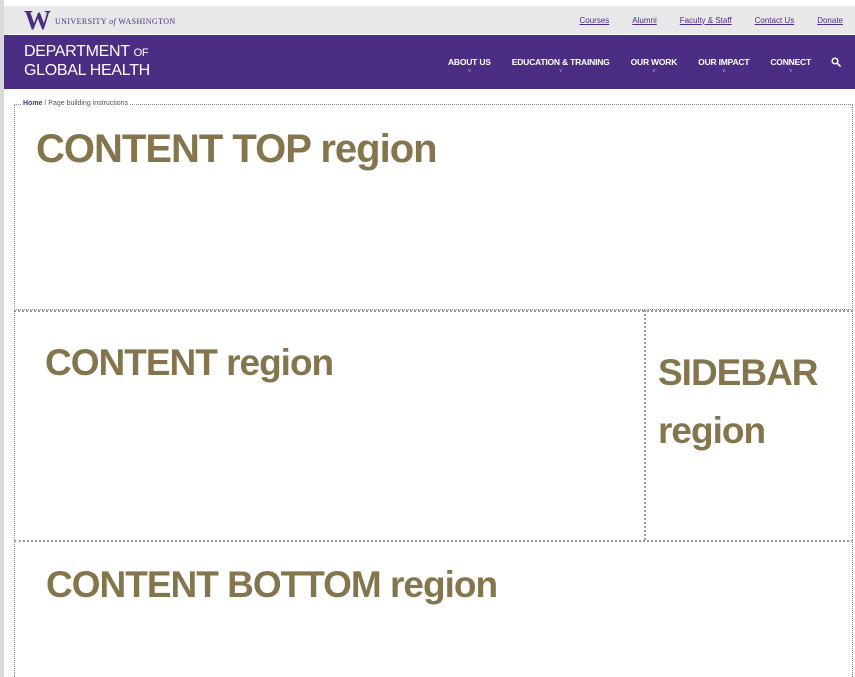 This screenshot has height=677, width=855. I want to click on link-donate: Donate, so click(830, 20).